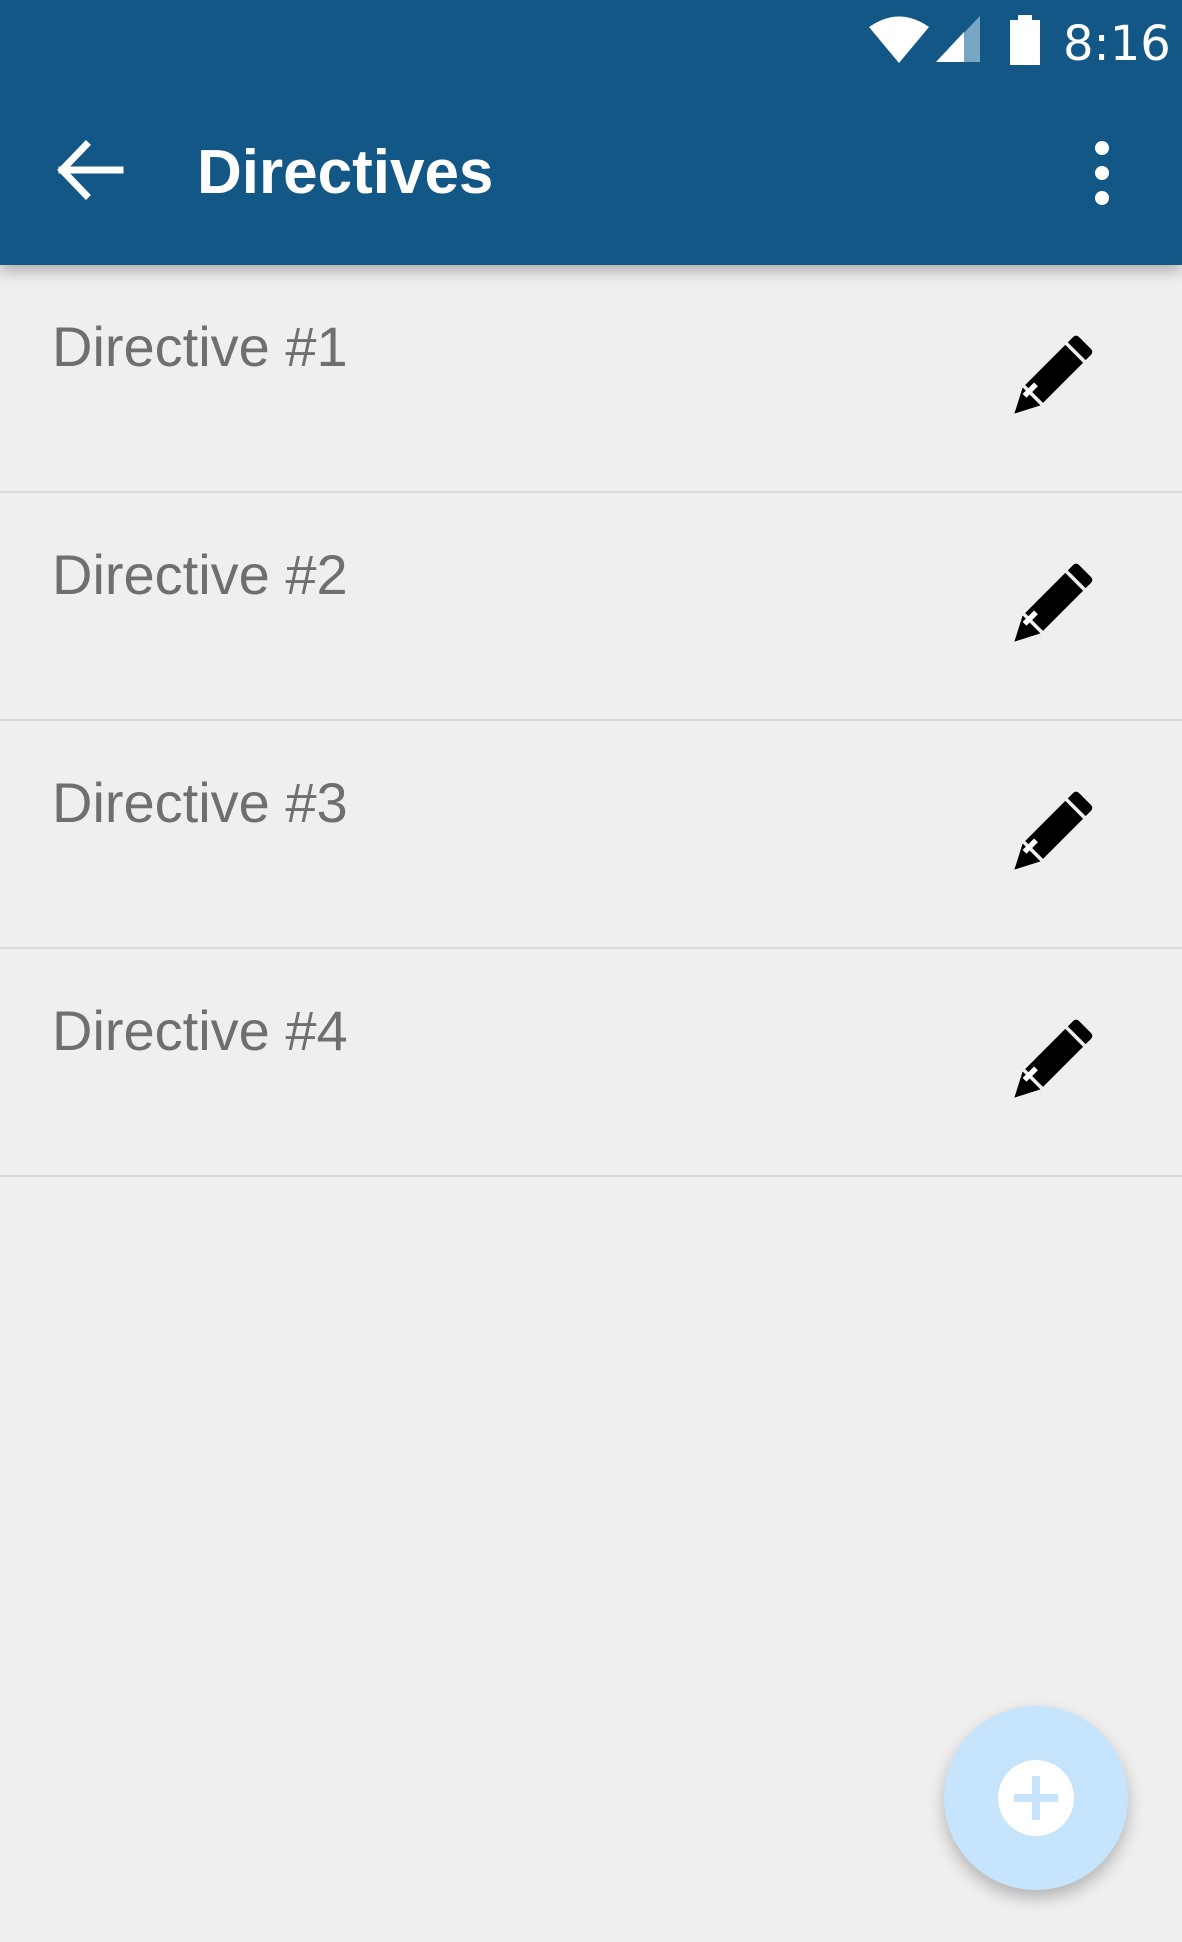 The height and width of the screenshot is (1942, 1182). What do you see at coordinates (200, 574) in the screenshot?
I see `directive-label: Directive #2` at bounding box center [200, 574].